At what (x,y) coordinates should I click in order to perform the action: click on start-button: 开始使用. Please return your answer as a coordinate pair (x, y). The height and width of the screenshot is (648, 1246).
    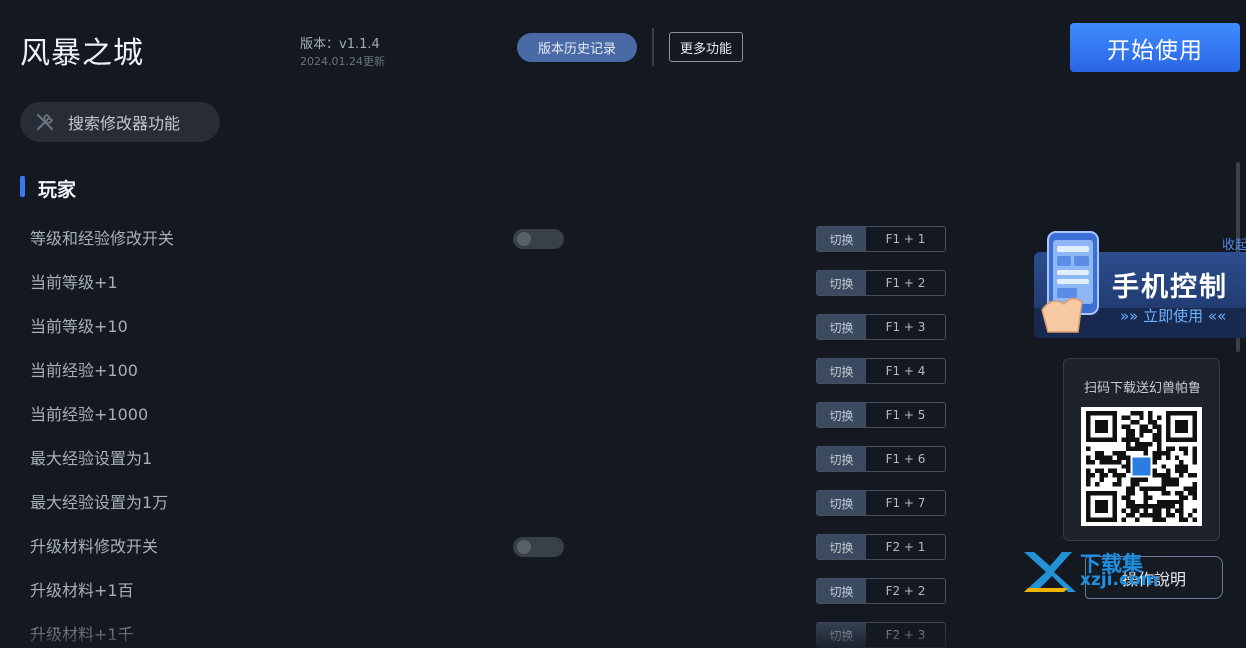
    Looking at the image, I should click on (1155, 47).